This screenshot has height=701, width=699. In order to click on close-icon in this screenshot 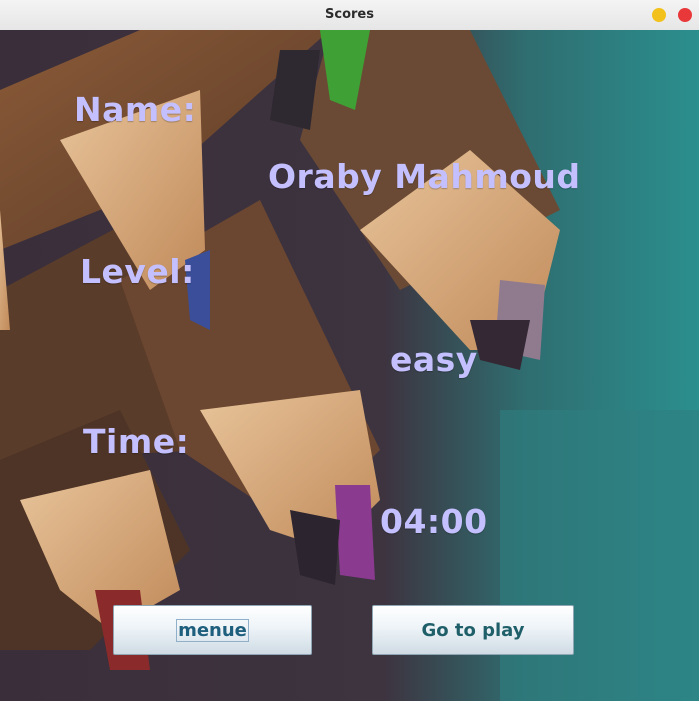, I will do `click(685, 15)`.